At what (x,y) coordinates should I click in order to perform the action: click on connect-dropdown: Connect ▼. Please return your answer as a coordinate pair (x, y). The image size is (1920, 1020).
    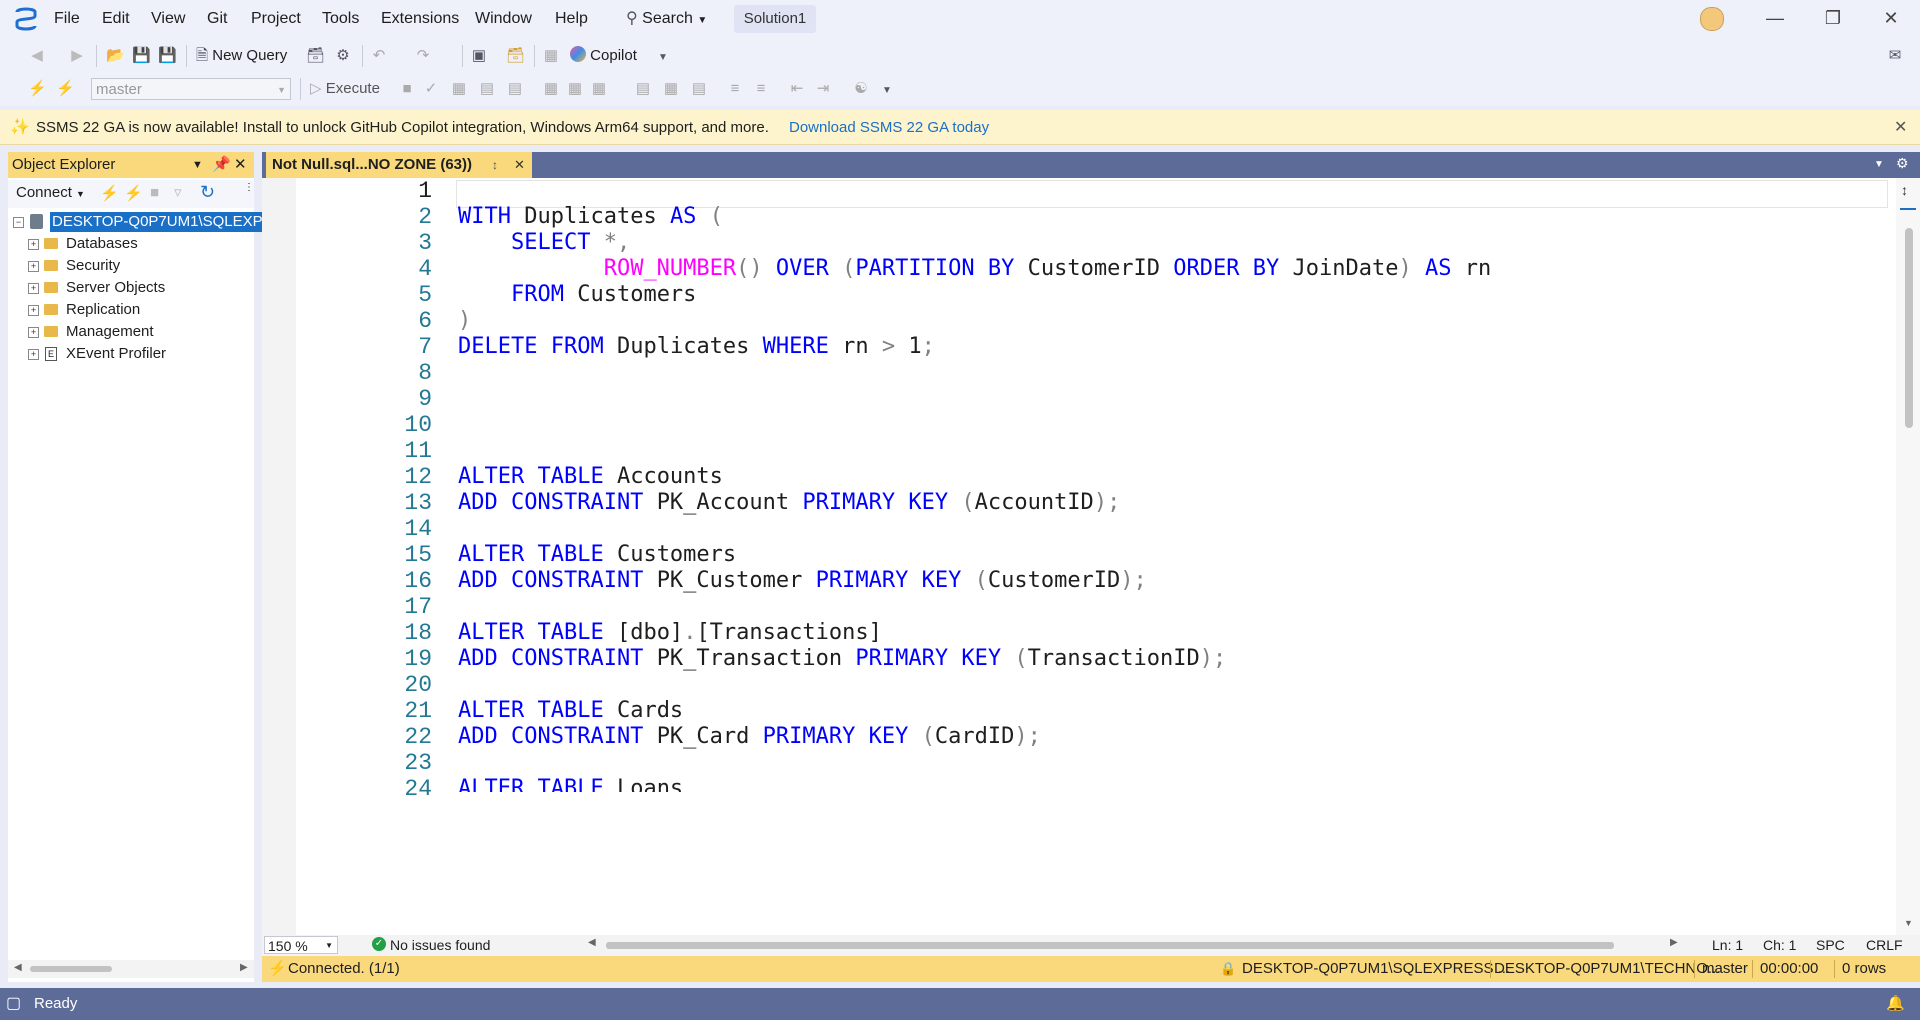
    Looking at the image, I should click on (50, 192).